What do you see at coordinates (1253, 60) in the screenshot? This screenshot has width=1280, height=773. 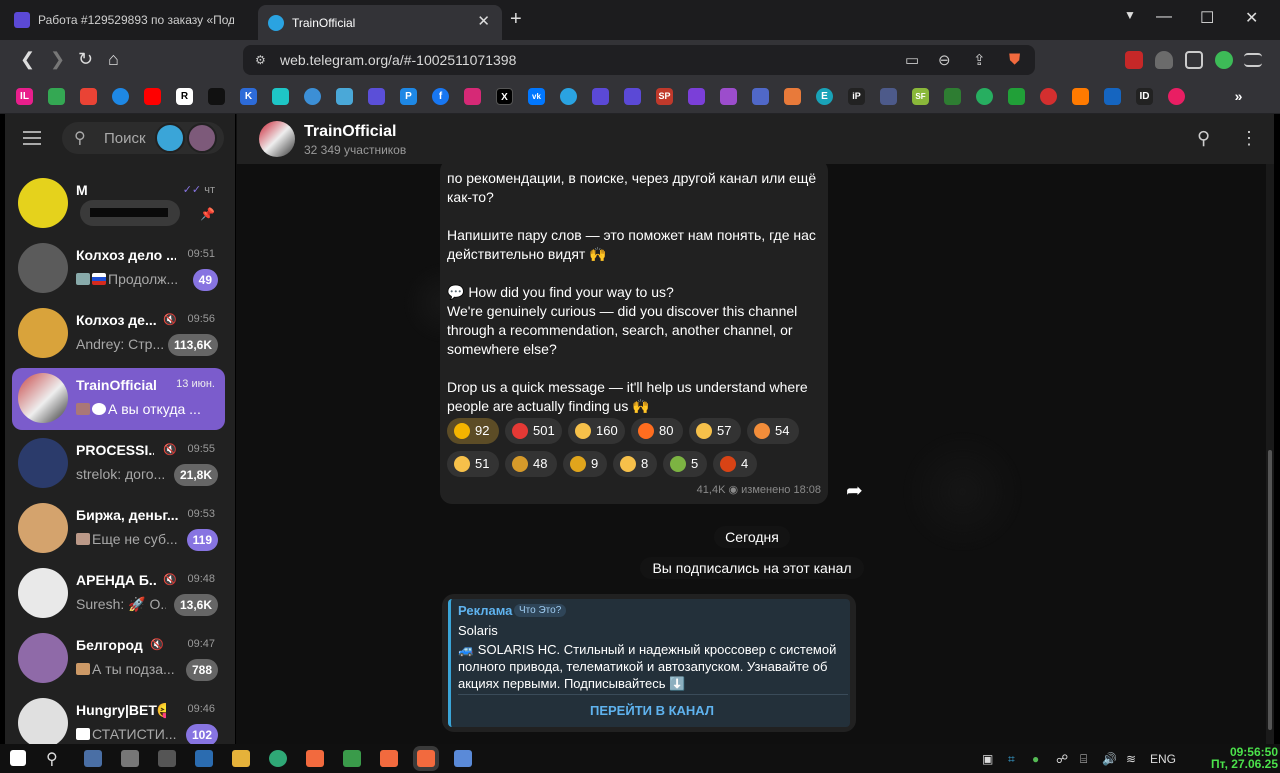 I see `menu-icon` at bounding box center [1253, 60].